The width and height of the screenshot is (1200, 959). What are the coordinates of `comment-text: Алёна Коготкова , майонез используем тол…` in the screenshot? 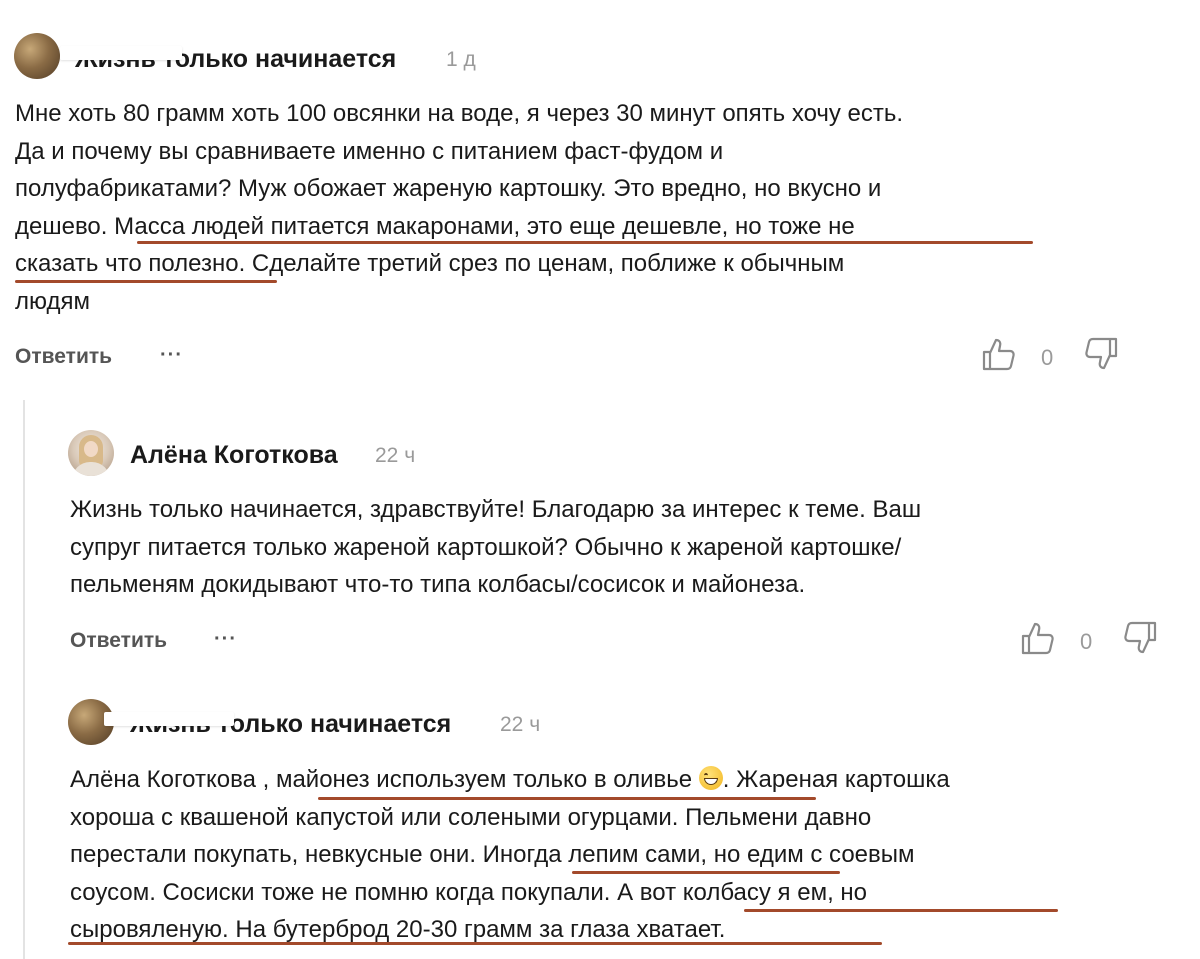 It's located at (510, 855).